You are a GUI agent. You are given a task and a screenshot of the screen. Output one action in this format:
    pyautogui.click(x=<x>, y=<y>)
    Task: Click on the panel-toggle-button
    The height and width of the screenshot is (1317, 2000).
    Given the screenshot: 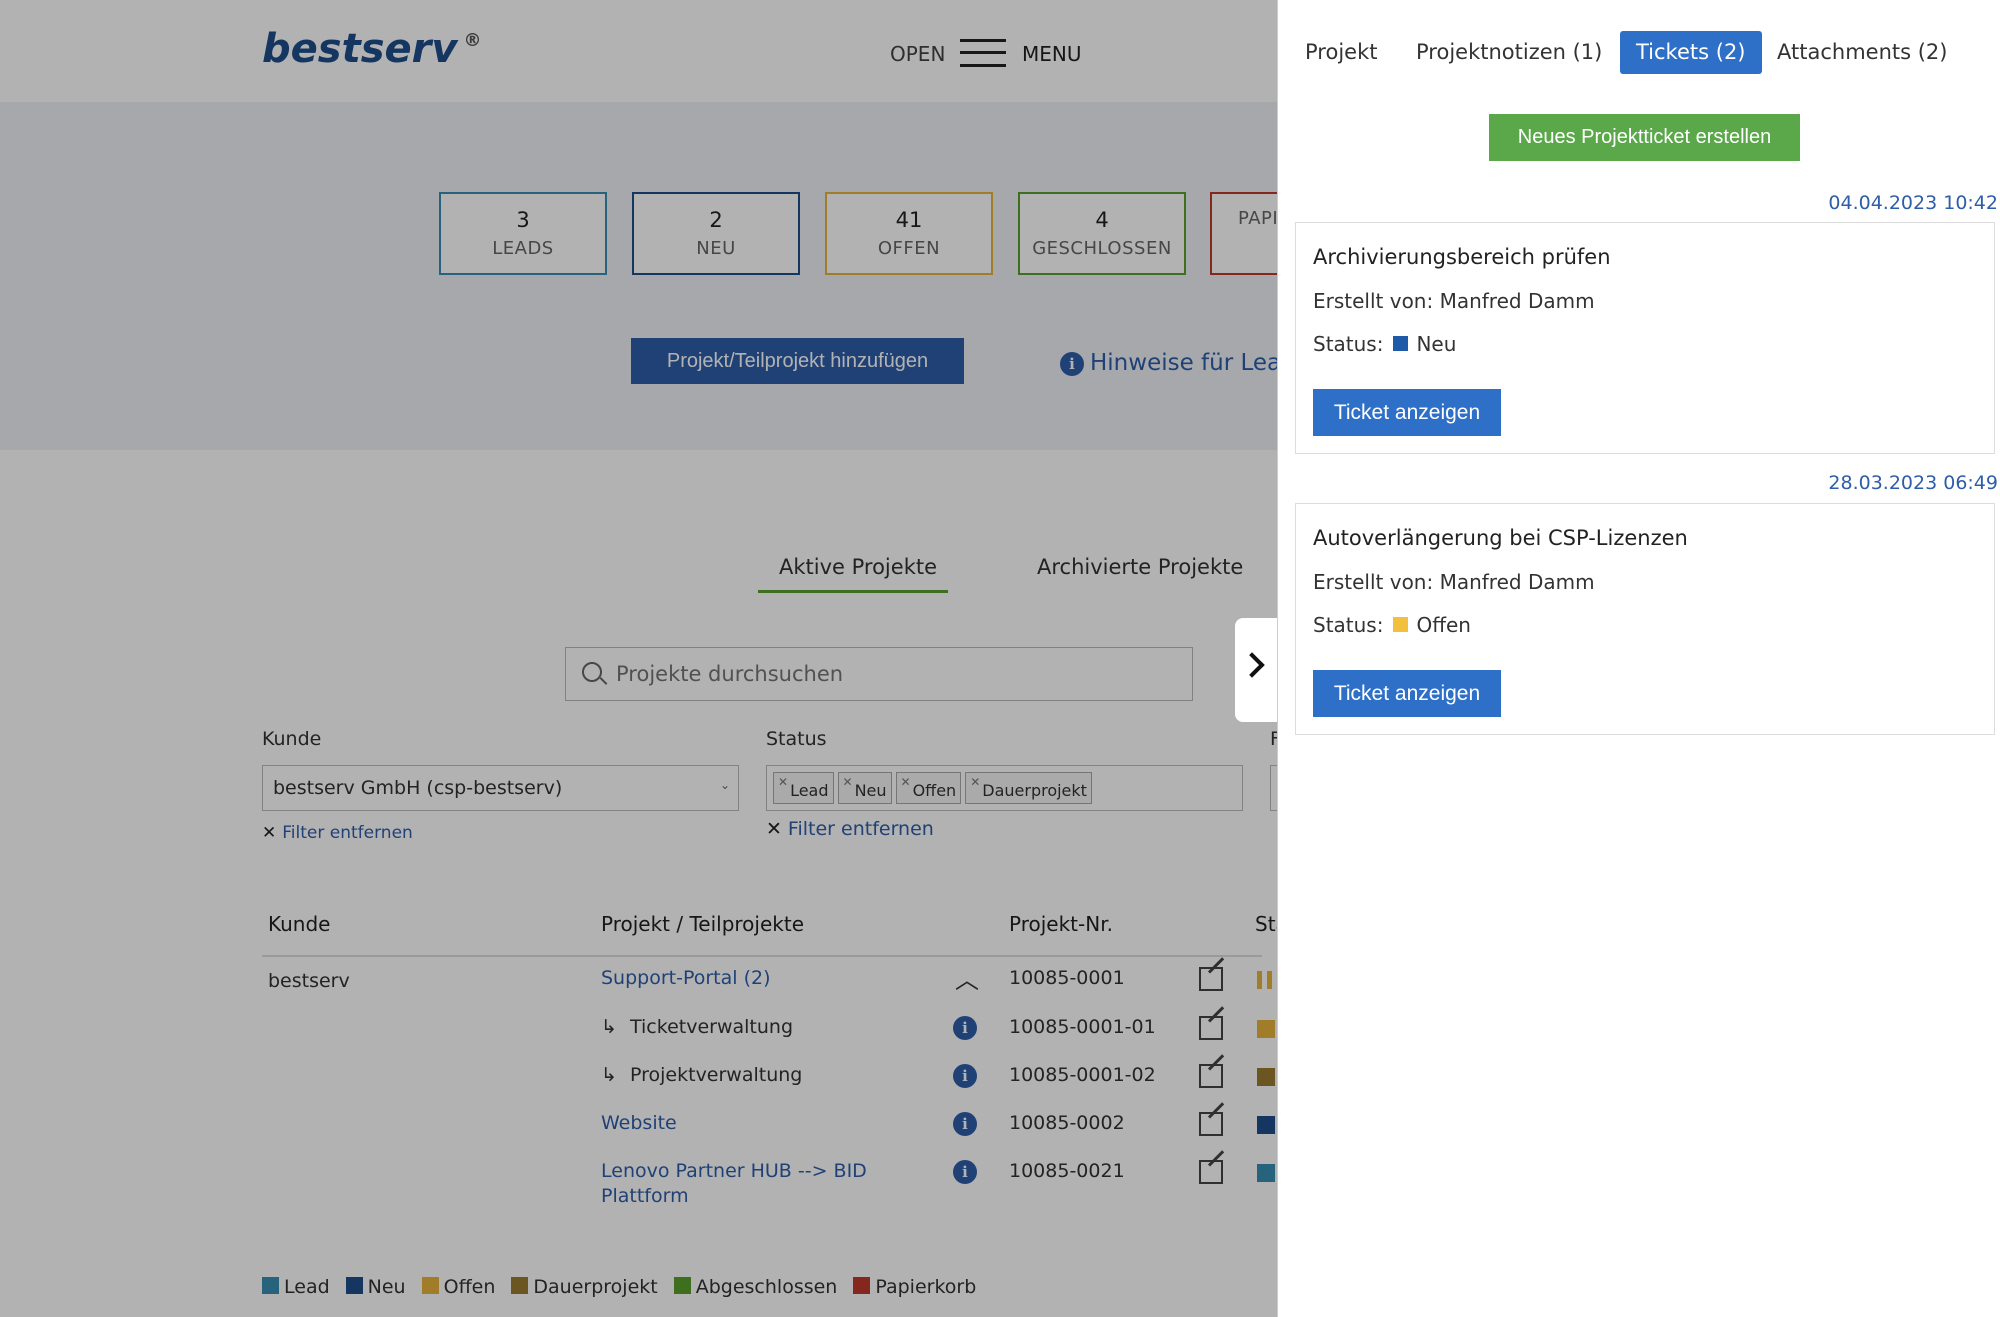 What is the action you would take?
    pyautogui.click(x=1256, y=670)
    